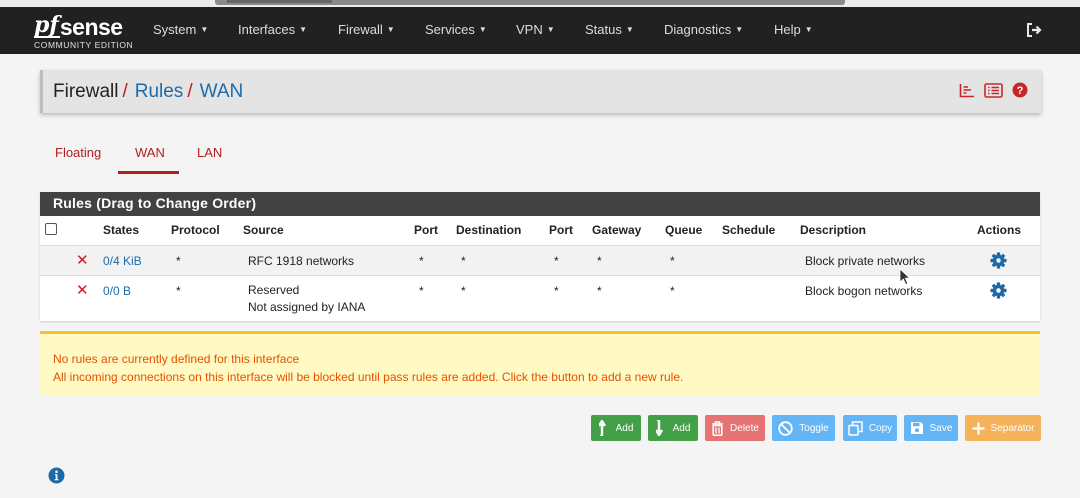 Image resolution: width=1080 pixels, height=498 pixels. I want to click on nav-system: System ▼, so click(180, 29).